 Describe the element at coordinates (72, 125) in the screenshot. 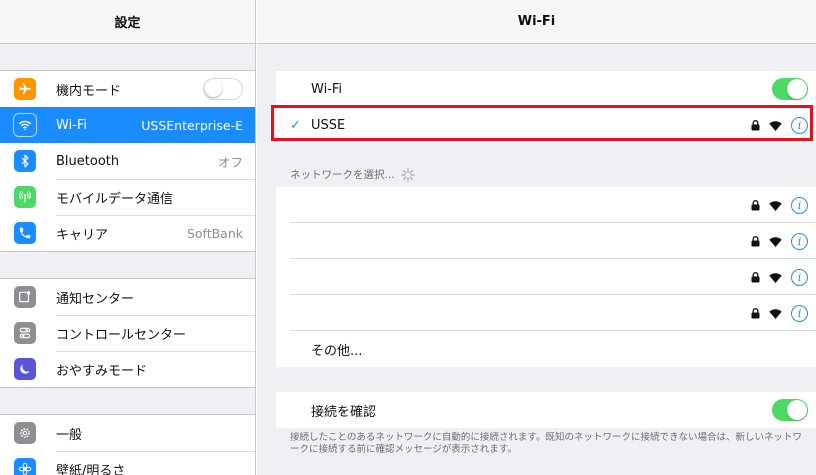

I see `sidebar-item-label: Wi-Fi` at that location.